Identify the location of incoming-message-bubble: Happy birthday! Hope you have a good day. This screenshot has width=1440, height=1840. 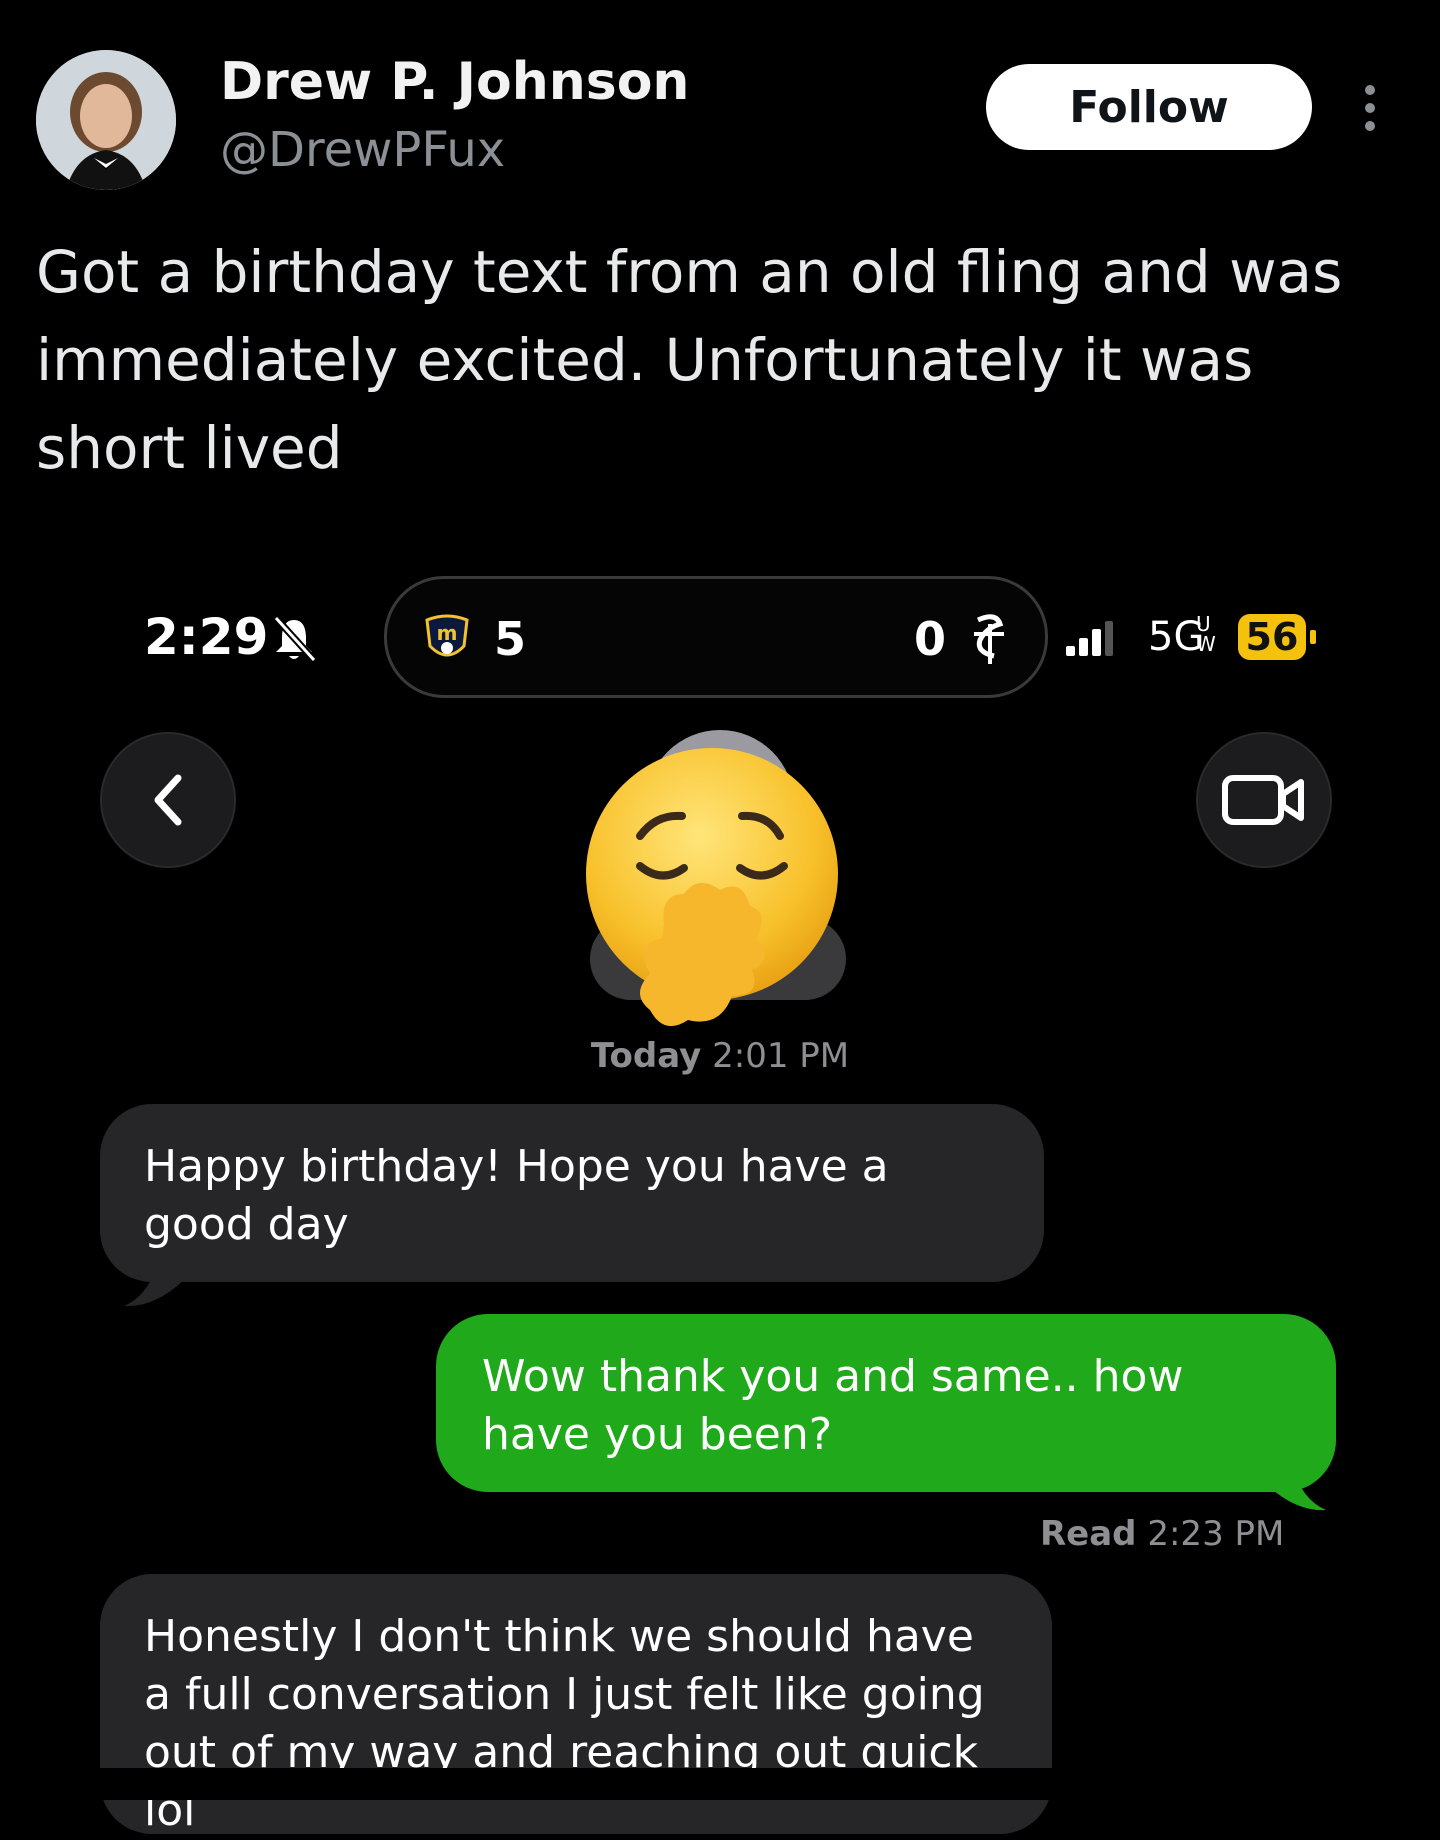
(572, 1193).